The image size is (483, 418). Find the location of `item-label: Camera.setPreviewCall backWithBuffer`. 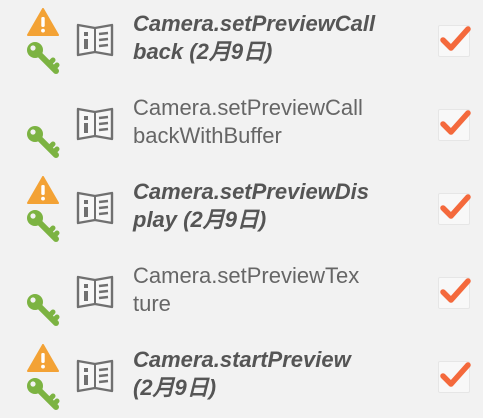

item-label: Camera.setPreviewCall backWithBuffer is located at coordinates (248, 121).